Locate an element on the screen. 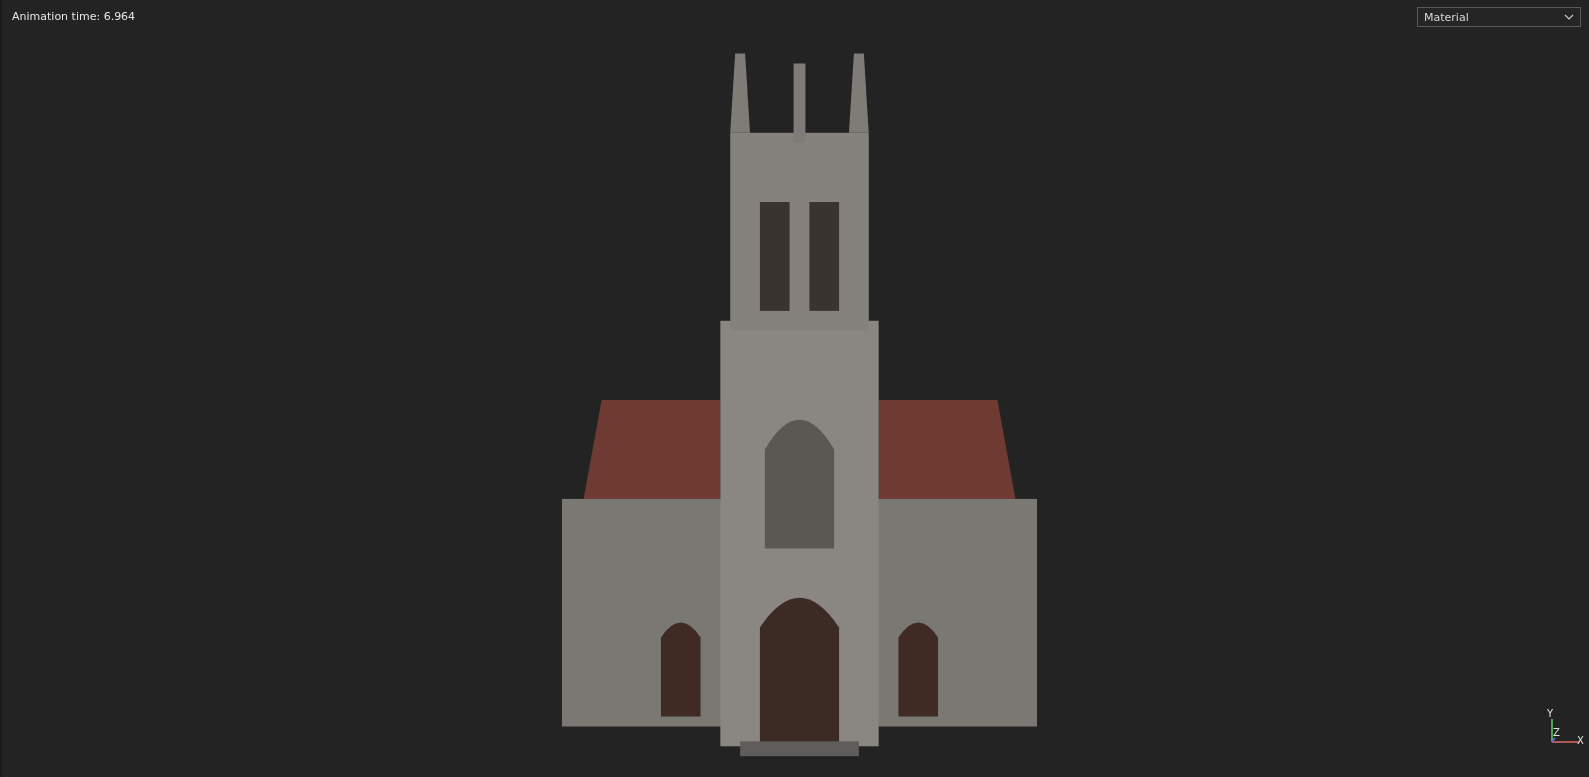  animation-time-label: Animation time: 6.964 is located at coordinates (74, 16).